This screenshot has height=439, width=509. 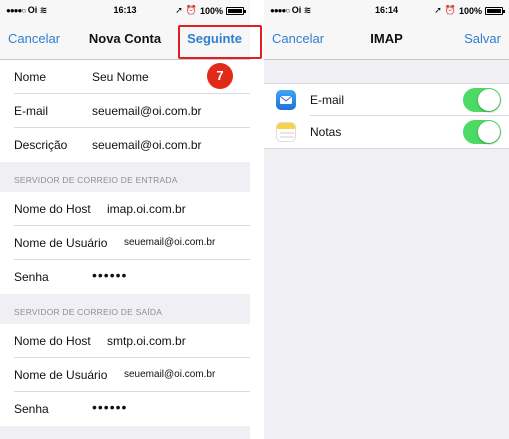 What do you see at coordinates (146, 209) in the screenshot?
I see `incoming-host-input: imap.oi.com.br` at bounding box center [146, 209].